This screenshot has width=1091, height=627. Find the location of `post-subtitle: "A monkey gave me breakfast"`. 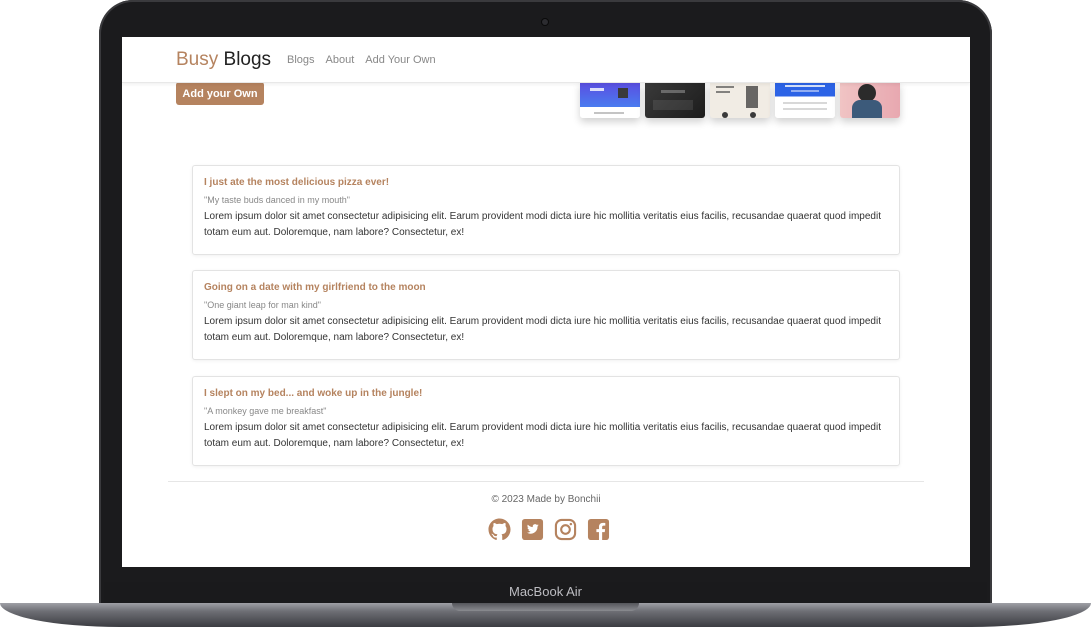

post-subtitle: "A monkey gave me breakfast" is located at coordinates (265, 411).